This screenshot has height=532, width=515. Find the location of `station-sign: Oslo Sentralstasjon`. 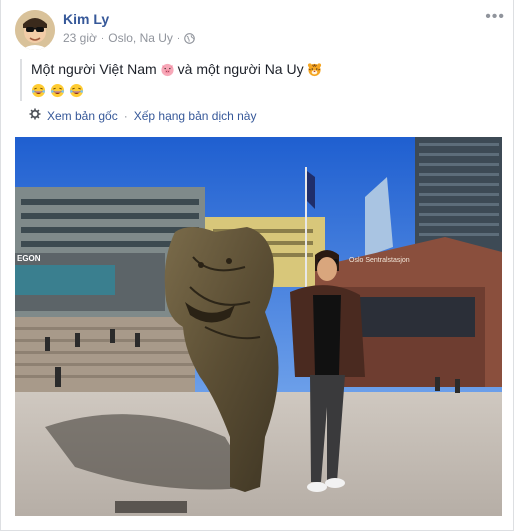

station-sign: Oslo Sentralstasjon is located at coordinates (379, 260).